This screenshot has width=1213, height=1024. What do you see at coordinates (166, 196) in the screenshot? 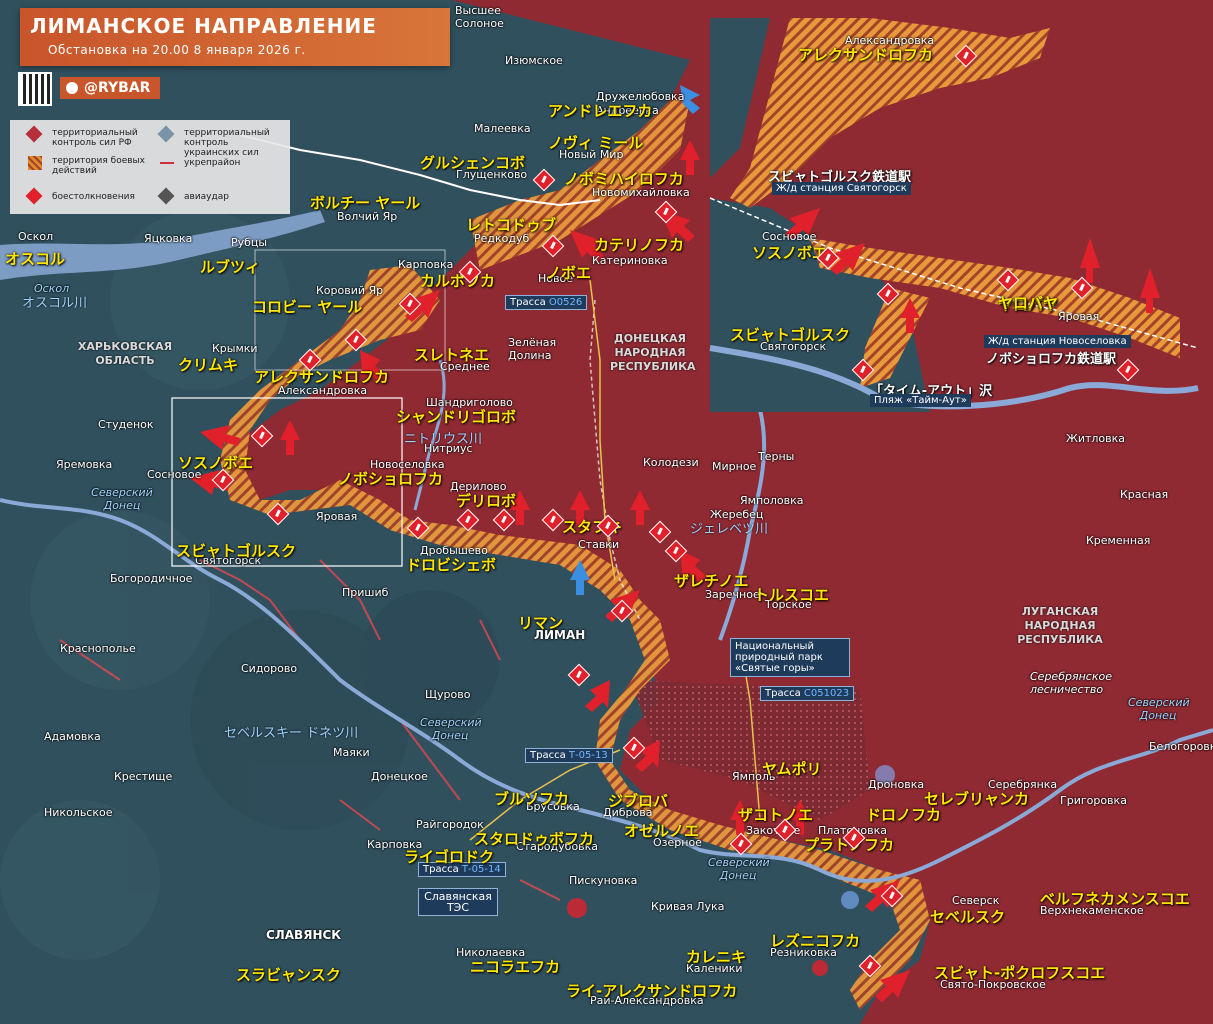
I see `airstrike-icon` at bounding box center [166, 196].